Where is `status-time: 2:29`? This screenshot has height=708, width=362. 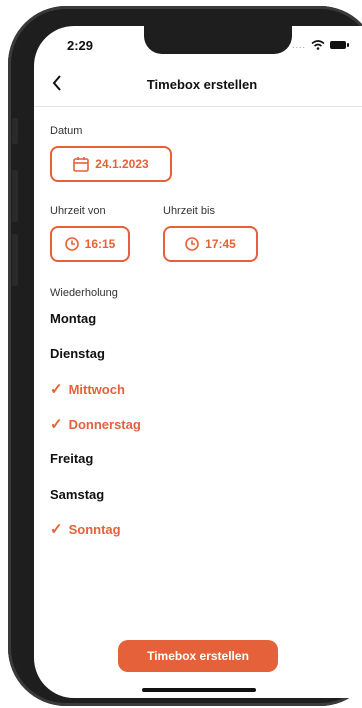
status-time: 2:29 is located at coordinates (80, 45).